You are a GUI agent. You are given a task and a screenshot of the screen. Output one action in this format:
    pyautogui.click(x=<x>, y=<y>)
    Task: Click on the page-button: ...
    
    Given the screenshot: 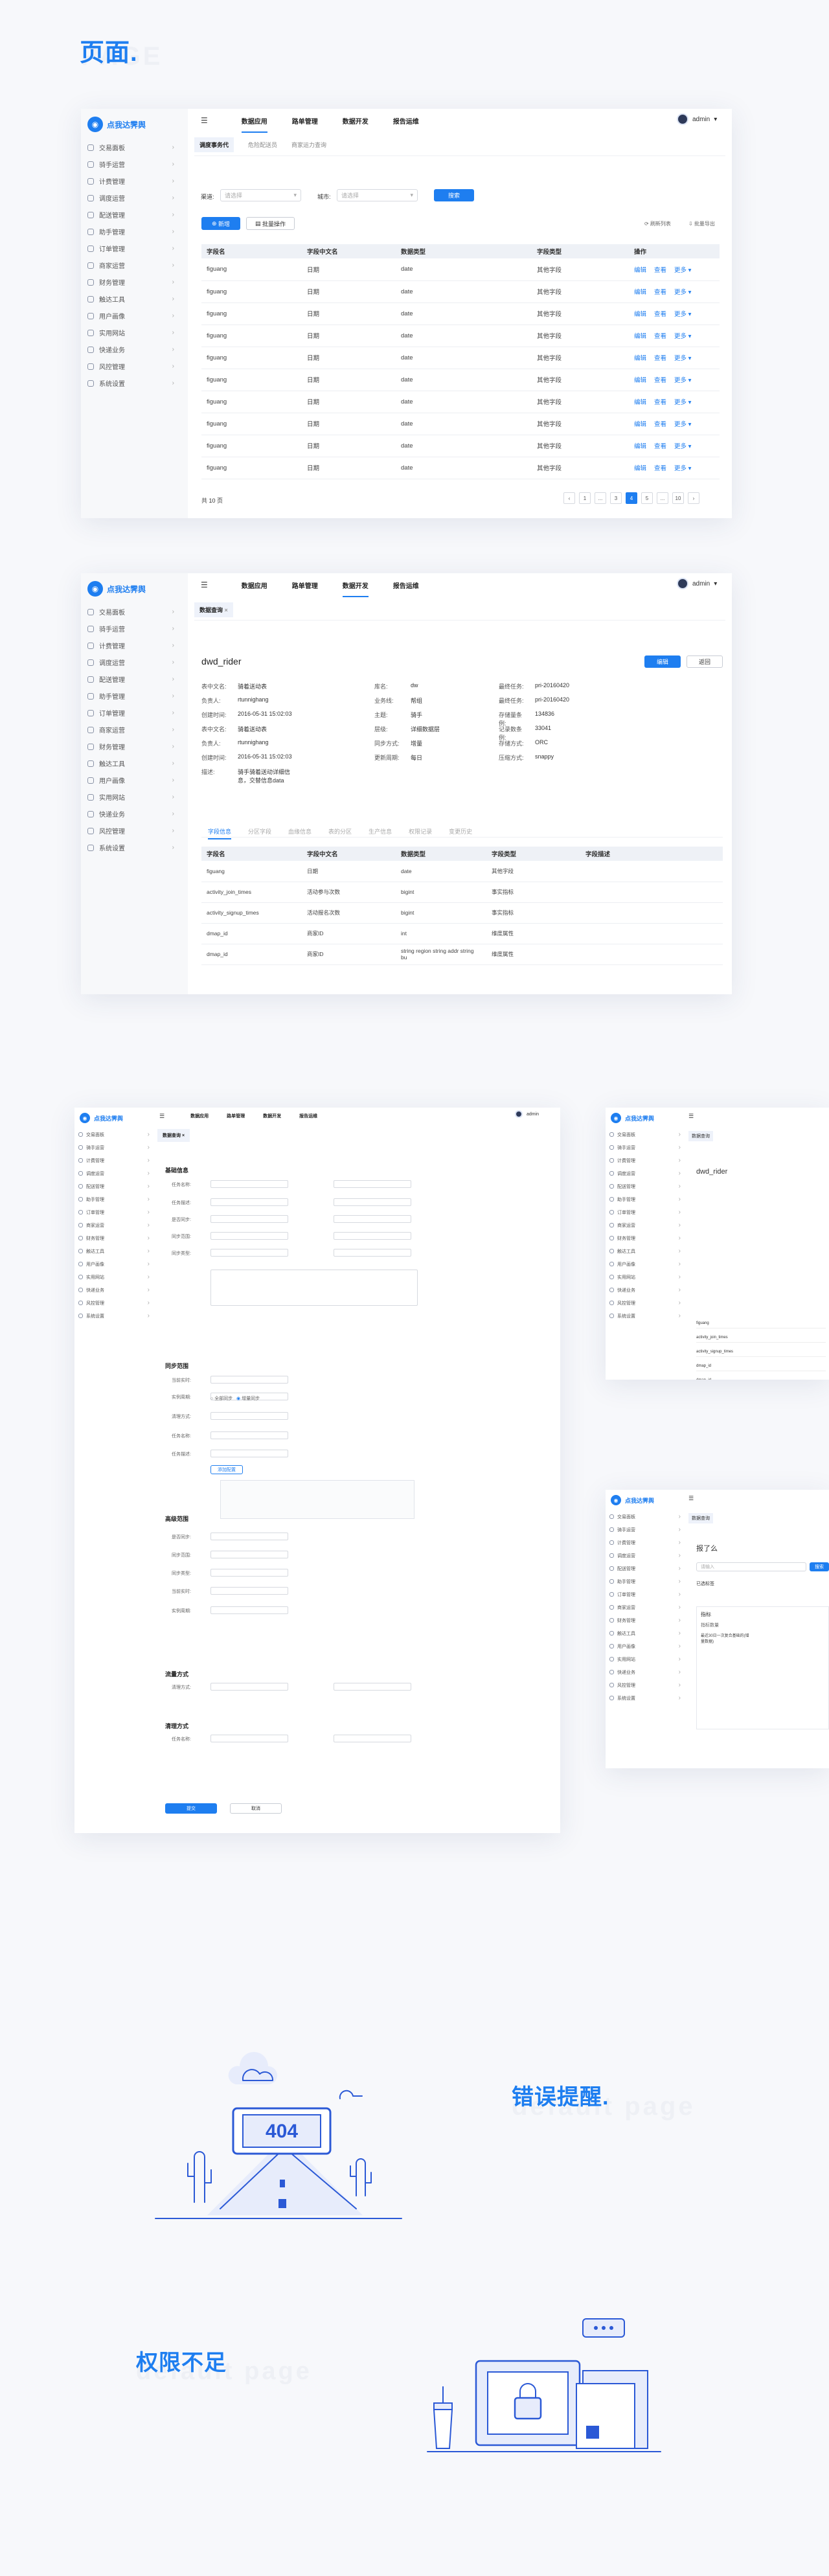 What is the action you would take?
    pyautogui.click(x=600, y=498)
    